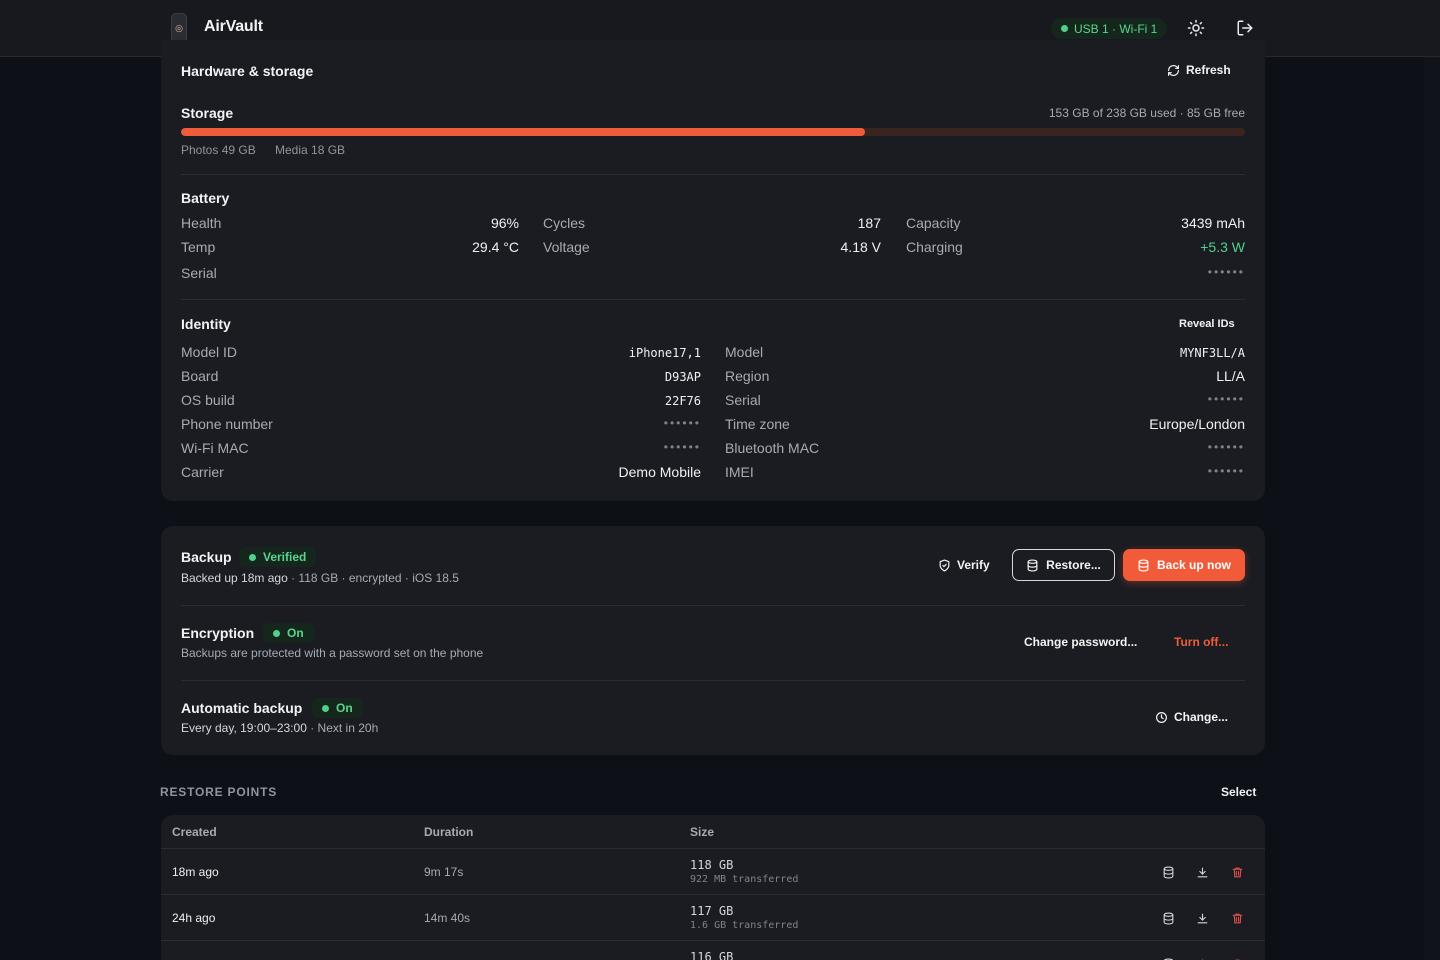 The image size is (1440, 960). Describe the element at coordinates (744, 925) in the screenshot. I see `transferred-cell: 1.6 GB transferred` at that location.